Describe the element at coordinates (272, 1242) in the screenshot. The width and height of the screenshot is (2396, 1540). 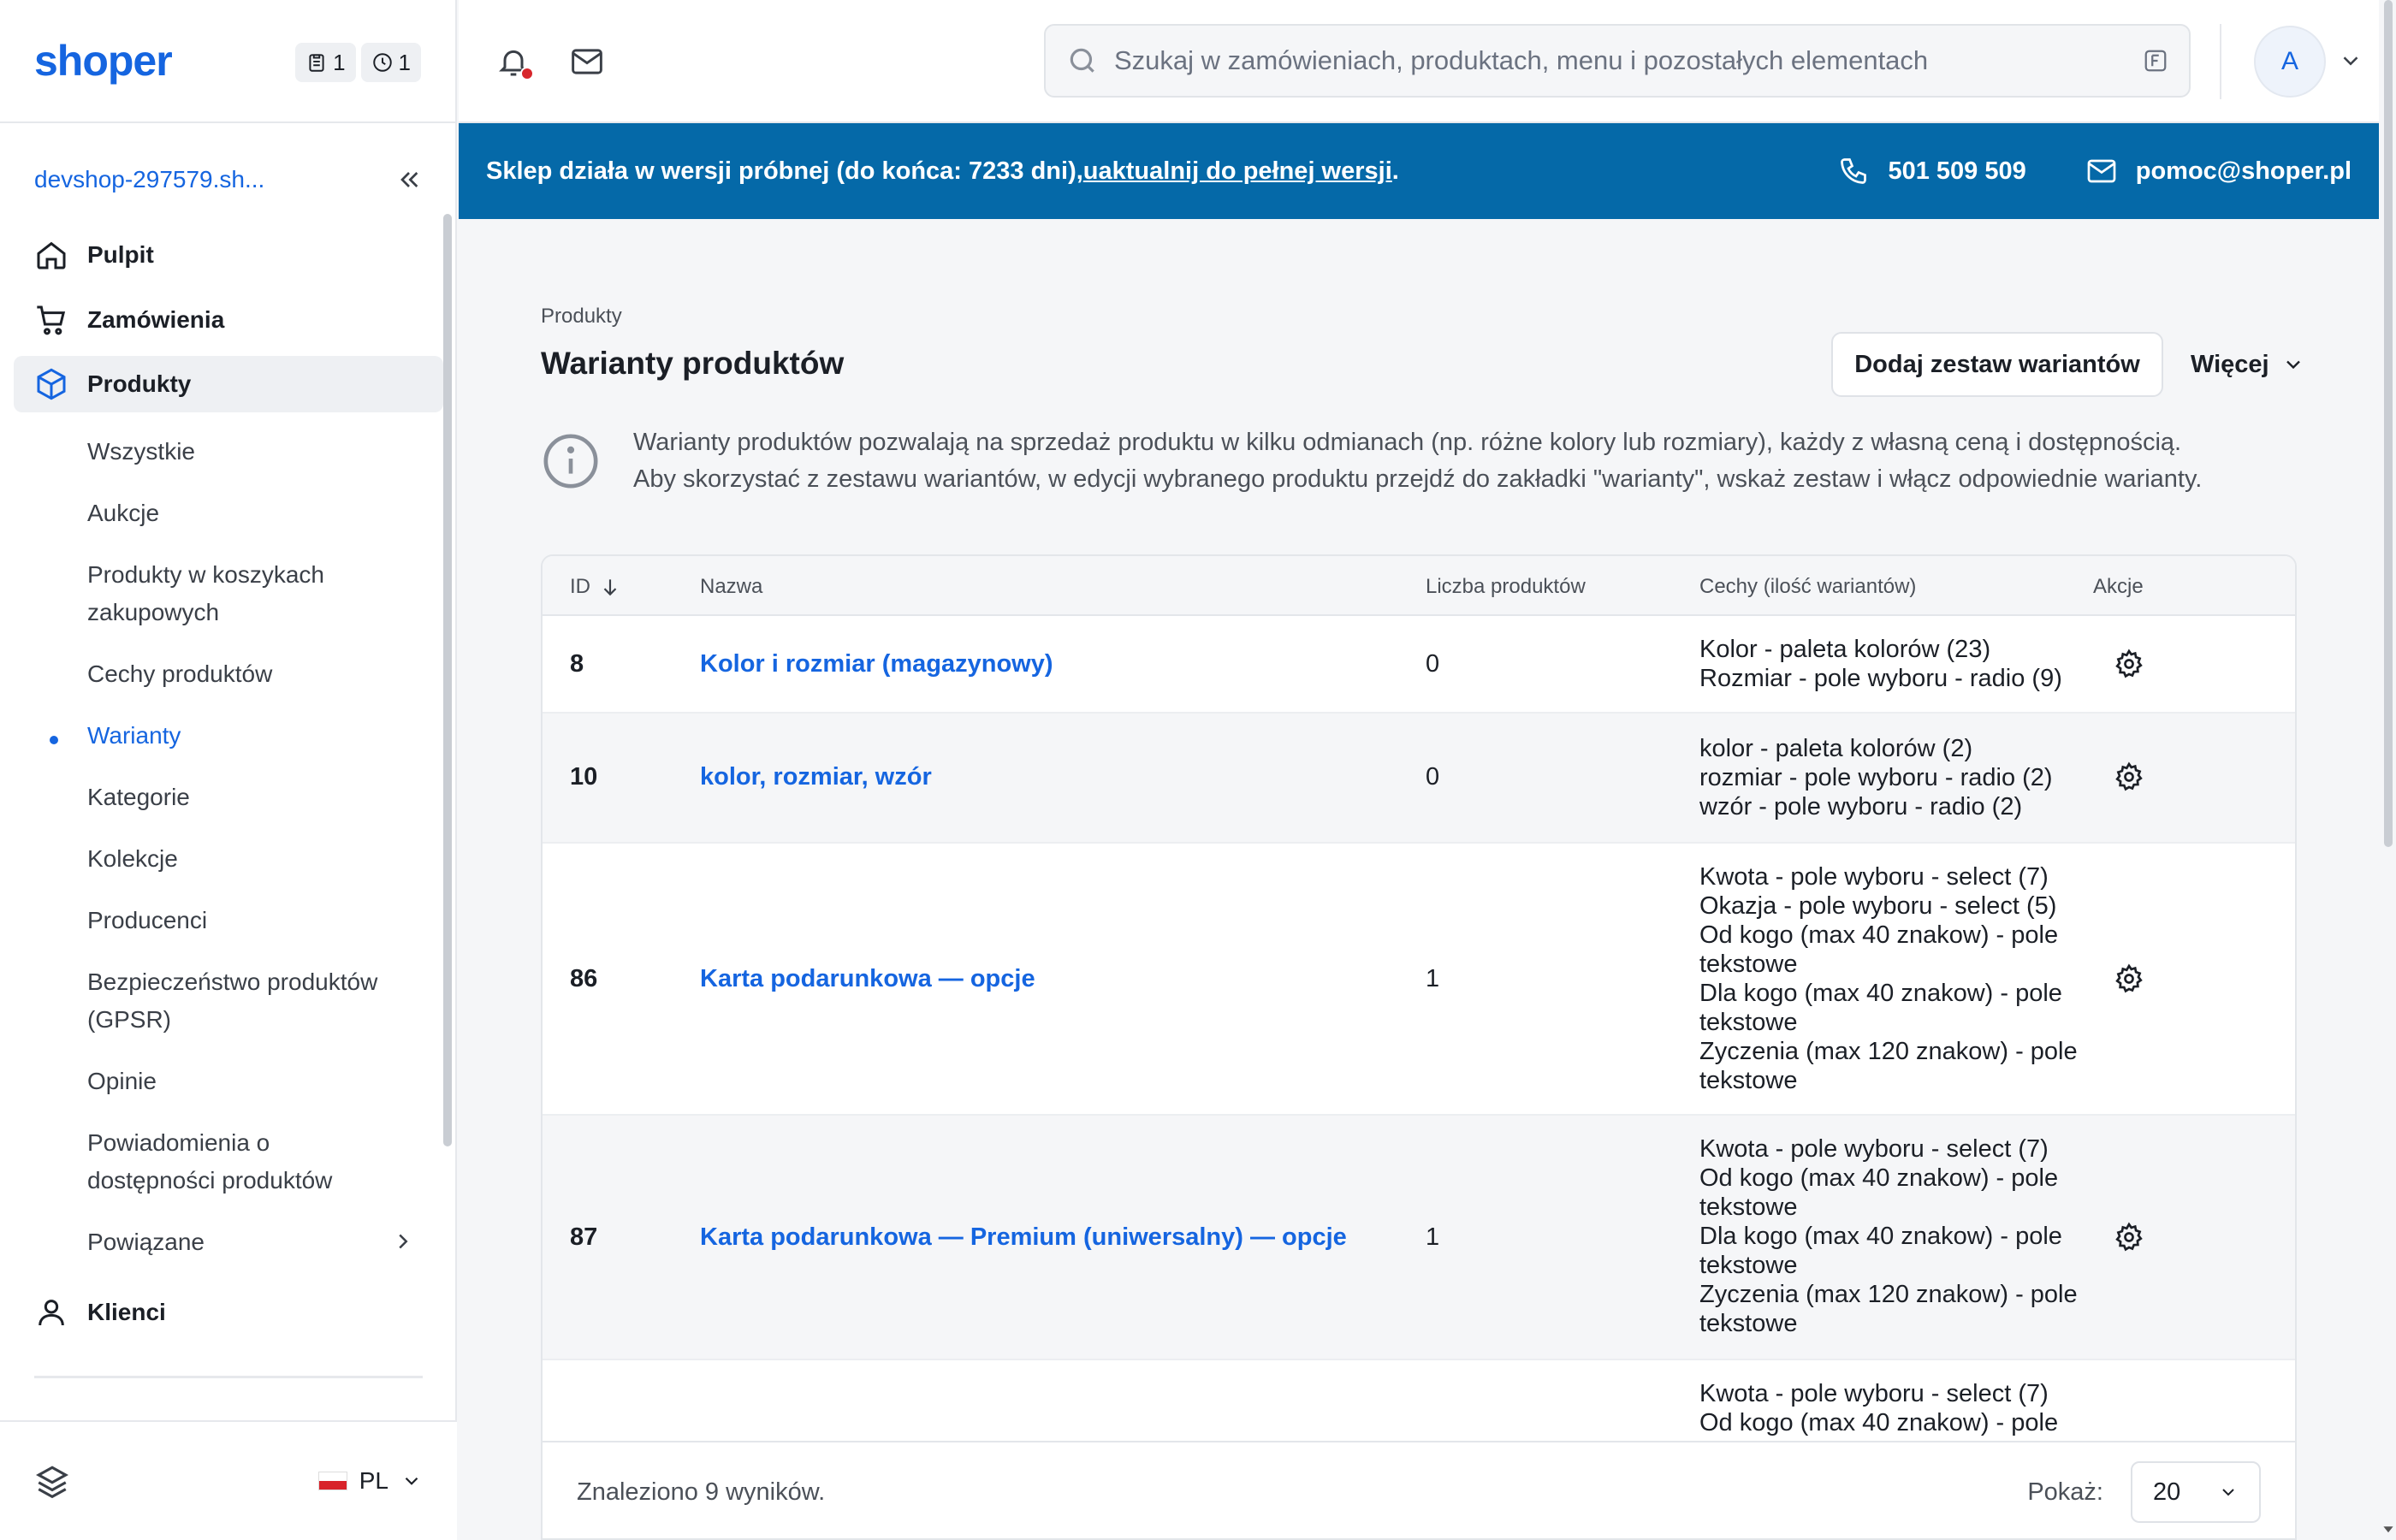
I see `sub-item-related: Powiązane` at that location.